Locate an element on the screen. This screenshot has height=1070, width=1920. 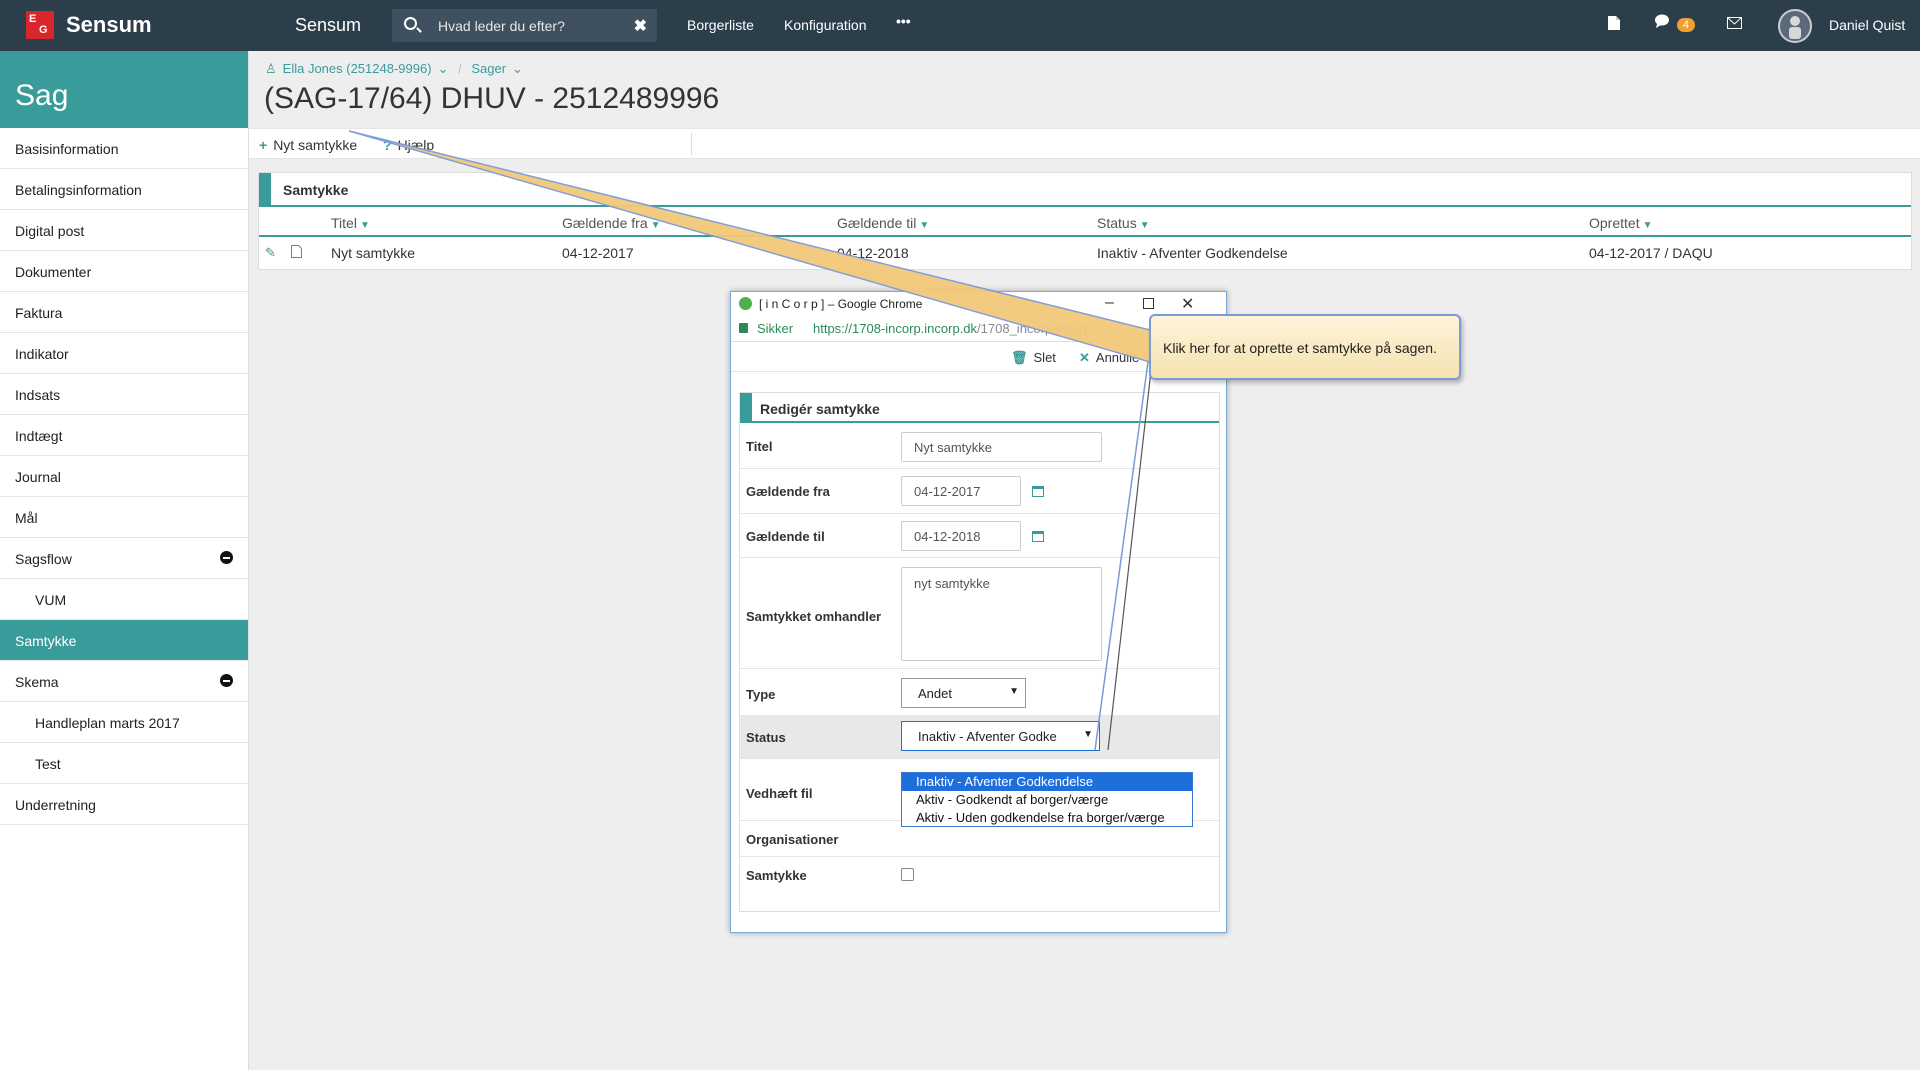
to-date-input is located at coordinates (961, 536).